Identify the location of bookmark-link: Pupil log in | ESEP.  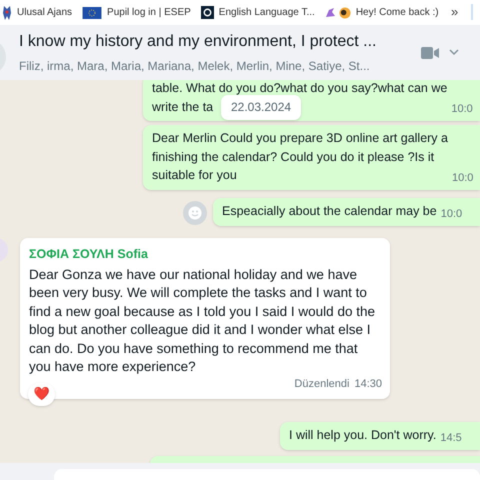
(149, 12).